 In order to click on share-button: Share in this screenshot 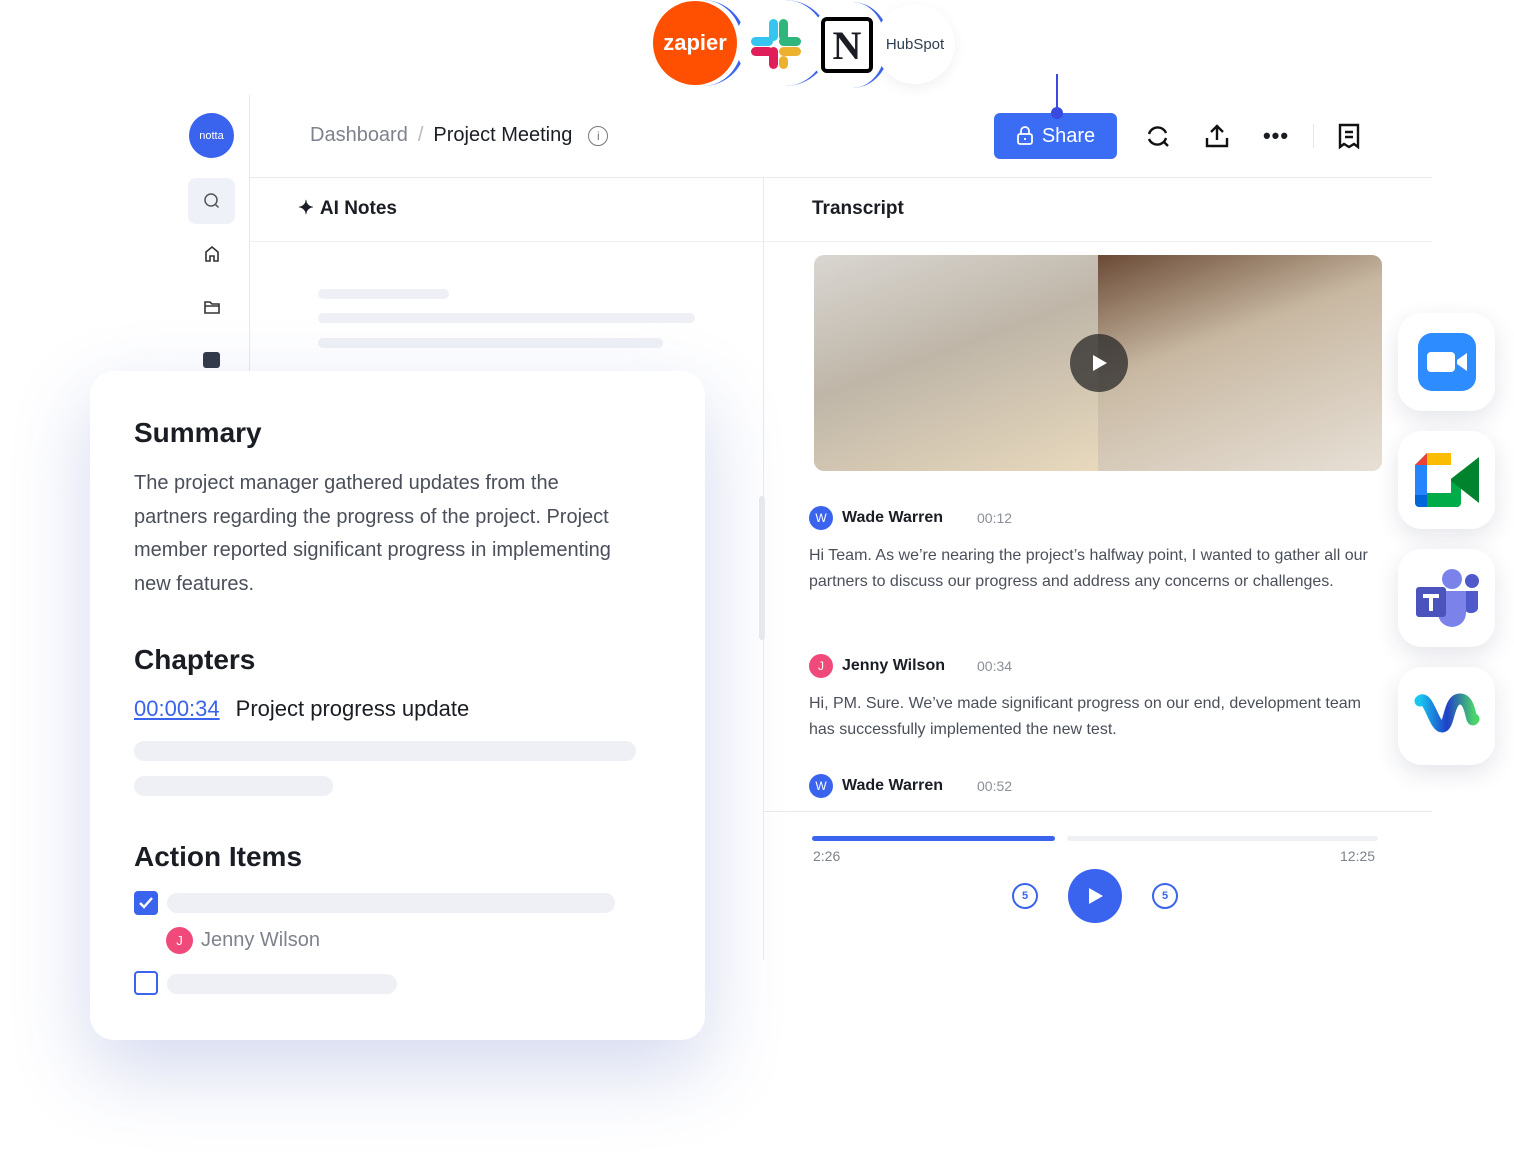, I will do `click(1055, 136)`.